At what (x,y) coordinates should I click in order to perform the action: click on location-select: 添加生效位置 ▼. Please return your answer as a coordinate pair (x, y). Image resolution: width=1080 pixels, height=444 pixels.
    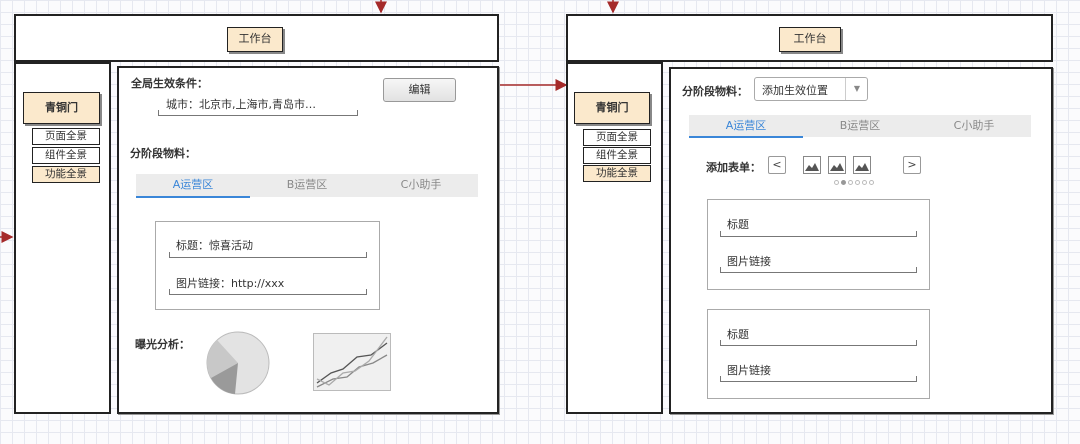
    Looking at the image, I should click on (811, 89).